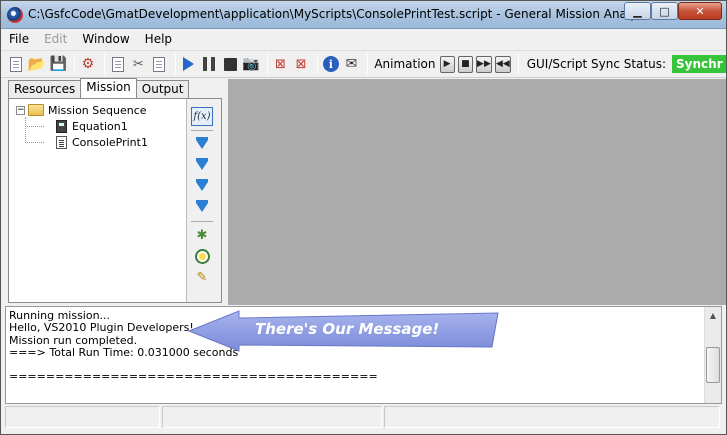 The width and height of the screenshot is (727, 435). What do you see at coordinates (502, 64) in the screenshot?
I see `animation-slow-icon: ◀◀` at bounding box center [502, 64].